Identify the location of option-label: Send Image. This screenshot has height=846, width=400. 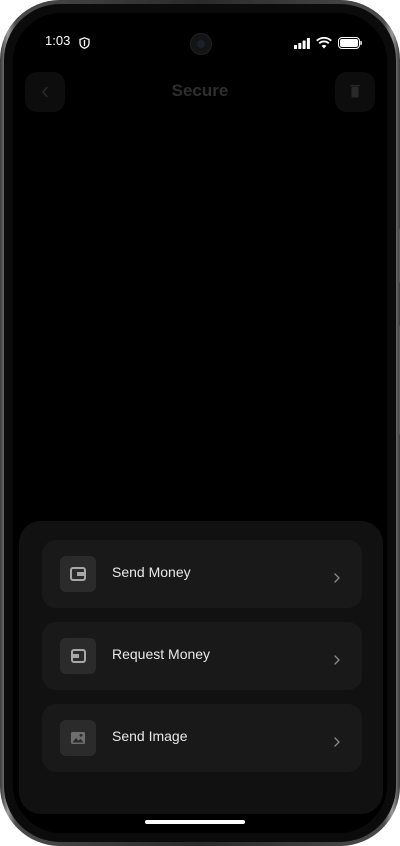
(150, 736).